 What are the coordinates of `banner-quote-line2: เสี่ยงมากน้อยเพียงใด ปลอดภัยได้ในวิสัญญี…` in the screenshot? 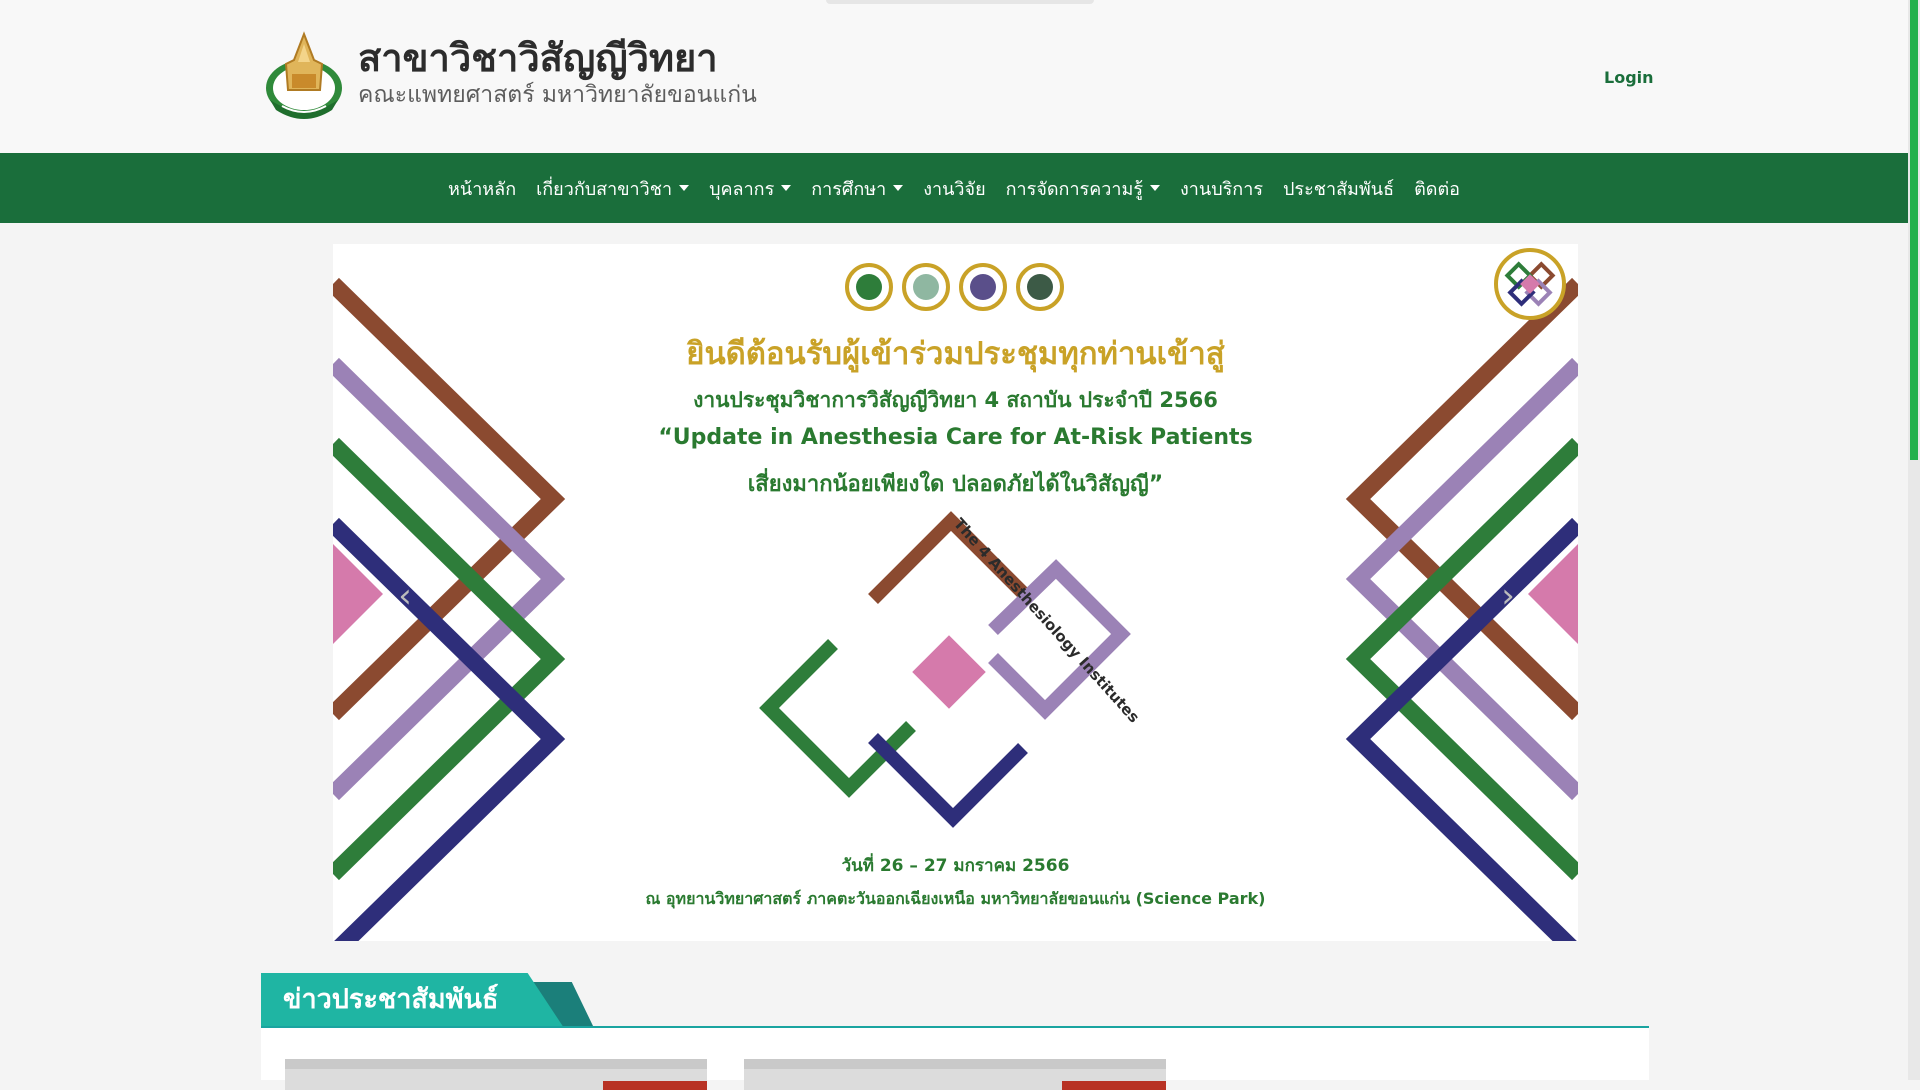 It's located at (955, 484).